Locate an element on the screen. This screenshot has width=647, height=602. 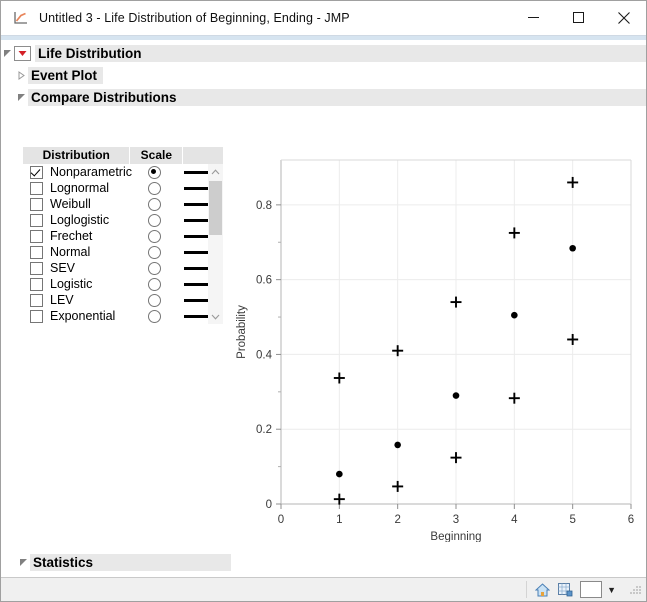
svg-text: 4 is located at coordinates (514, 520).